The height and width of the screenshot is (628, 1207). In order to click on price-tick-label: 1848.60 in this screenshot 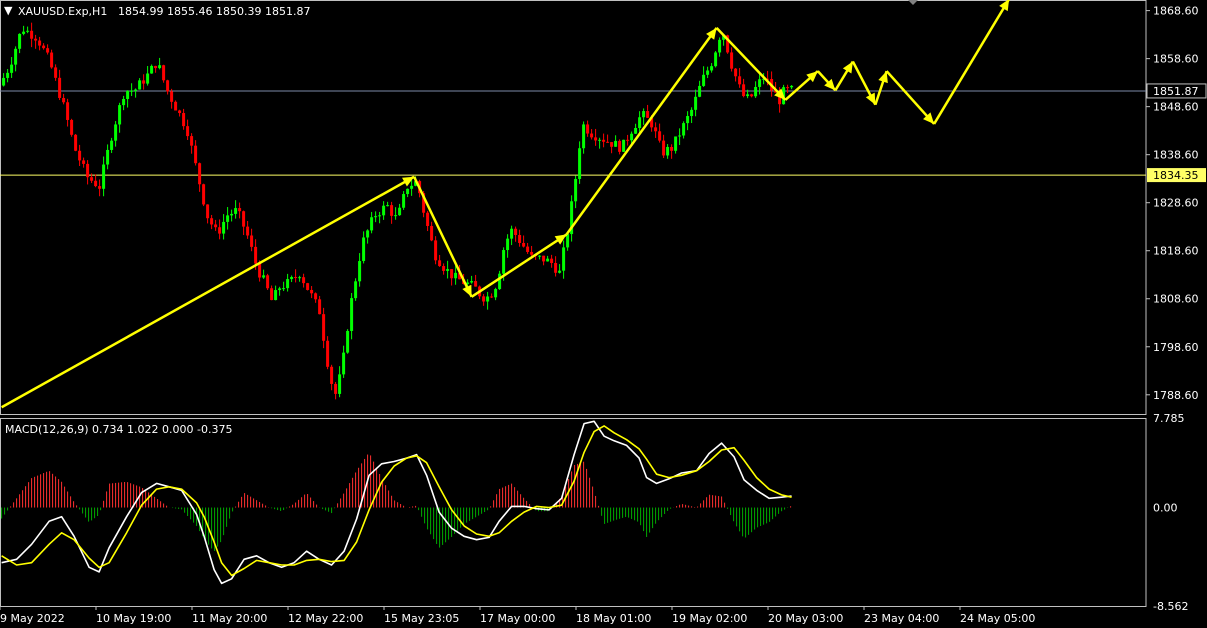, I will do `click(1176, 107)`.